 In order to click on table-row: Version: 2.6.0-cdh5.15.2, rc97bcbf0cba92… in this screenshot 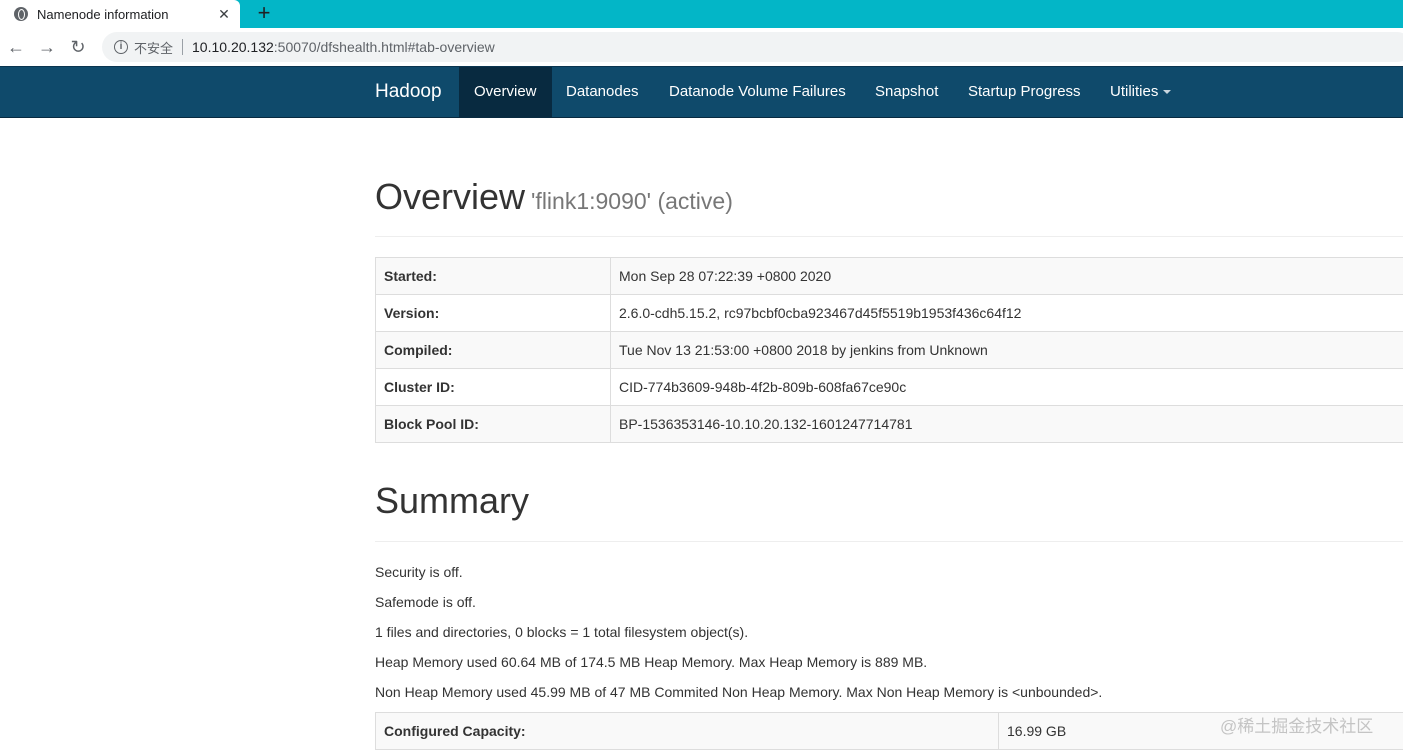, I will do `click(889, 313)`.